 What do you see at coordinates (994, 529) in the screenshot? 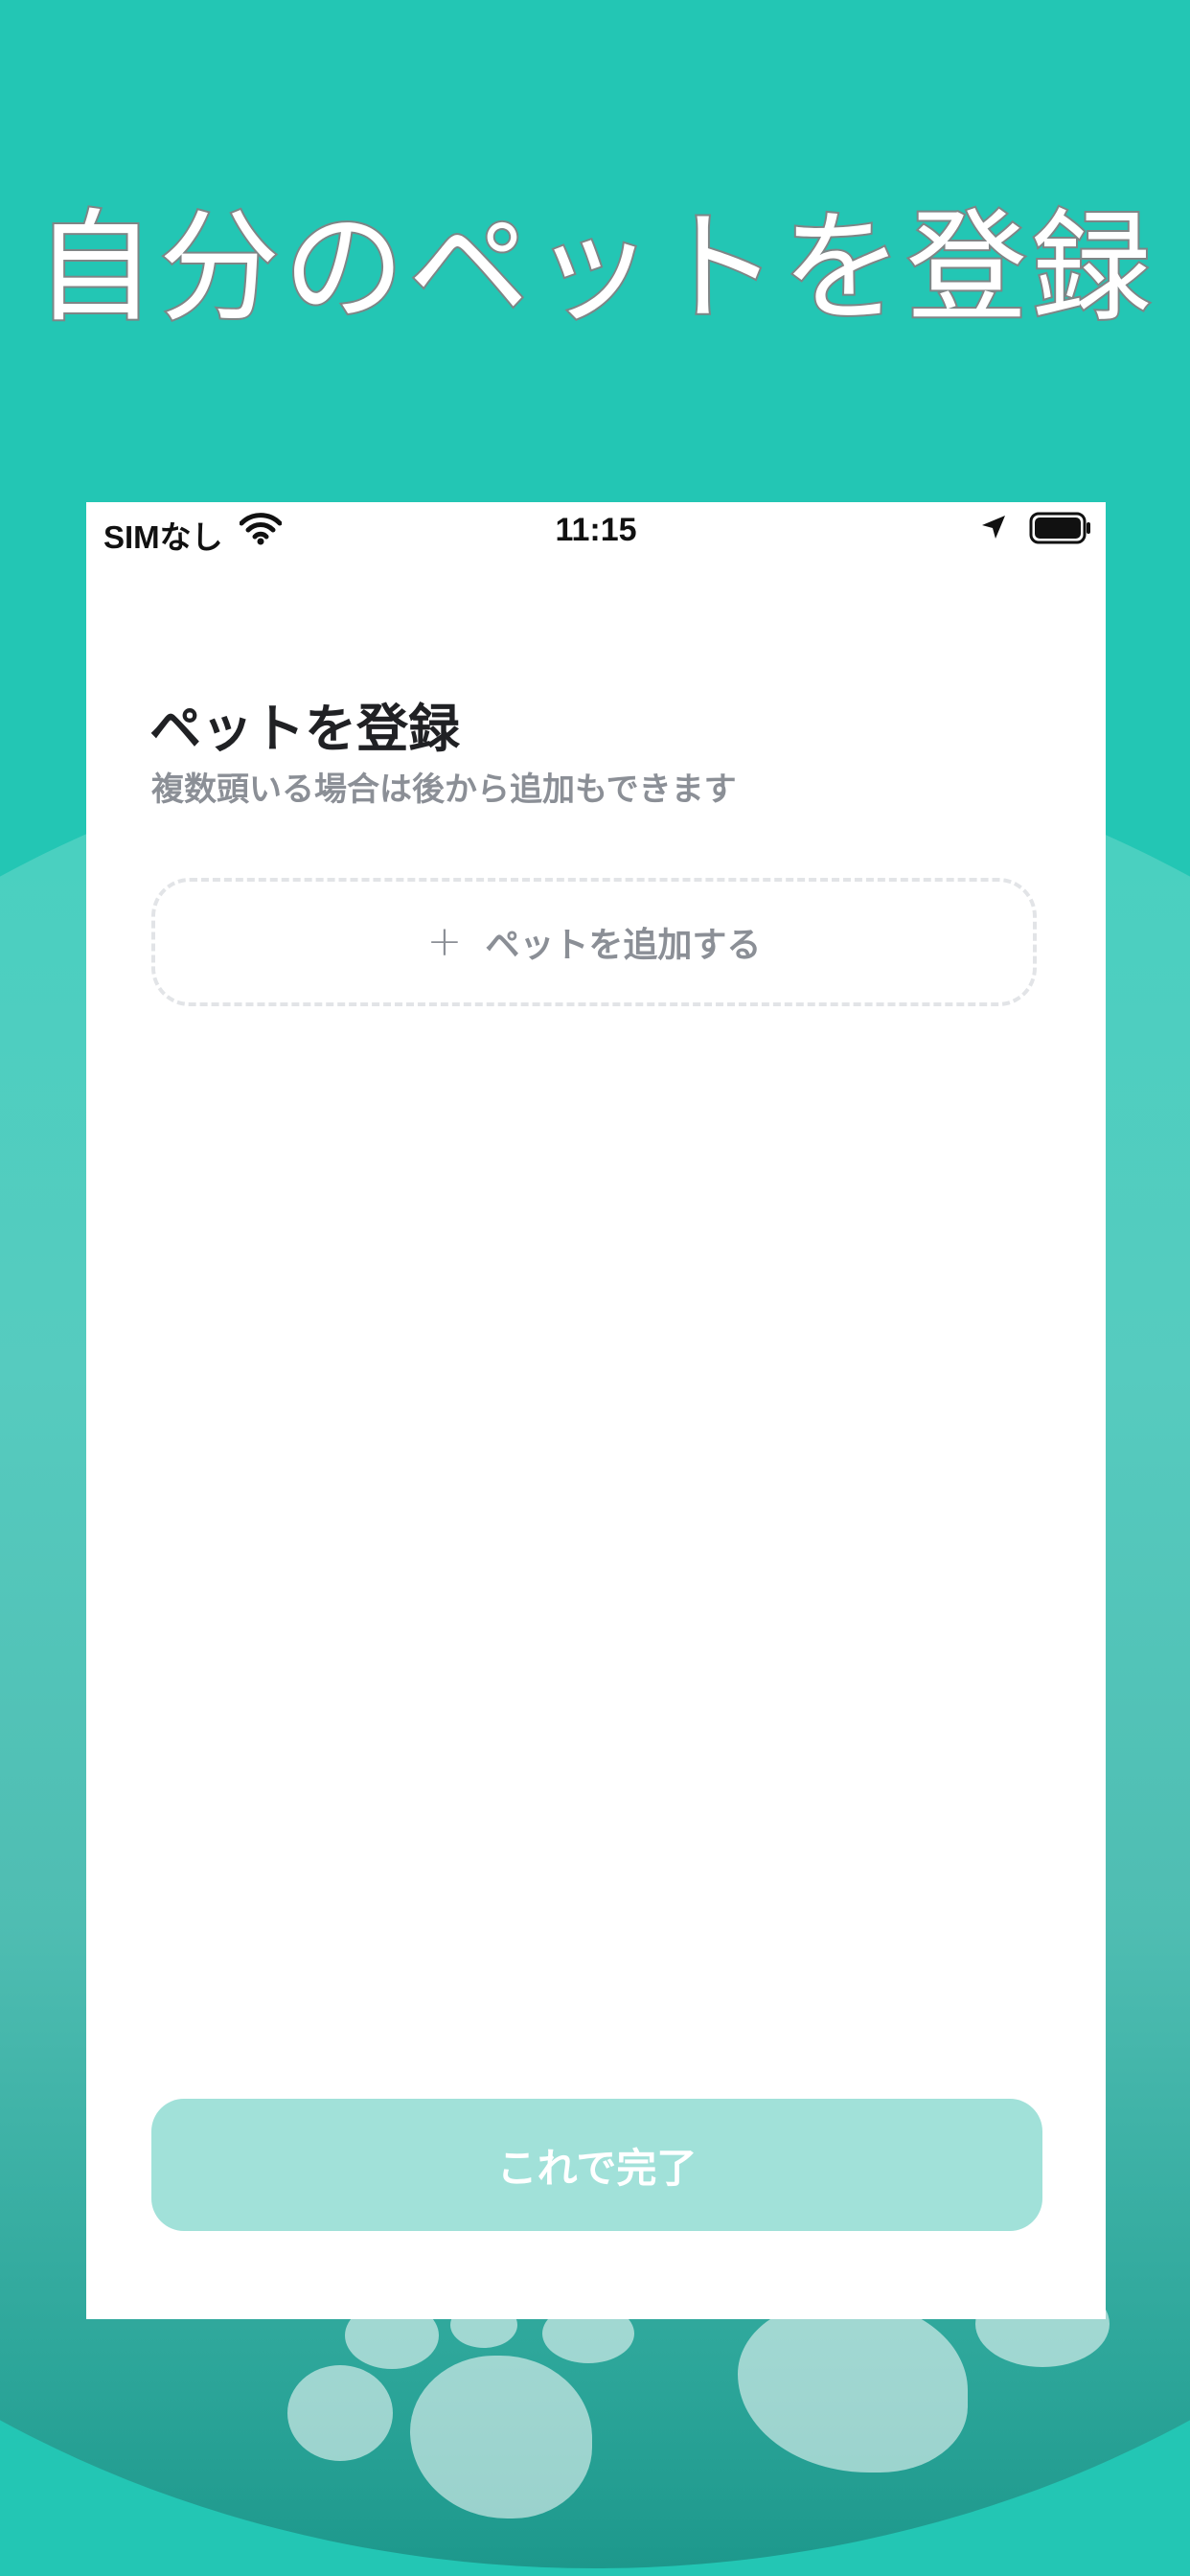
I see `location-arrow-icon` at bounding box center [994, 529].